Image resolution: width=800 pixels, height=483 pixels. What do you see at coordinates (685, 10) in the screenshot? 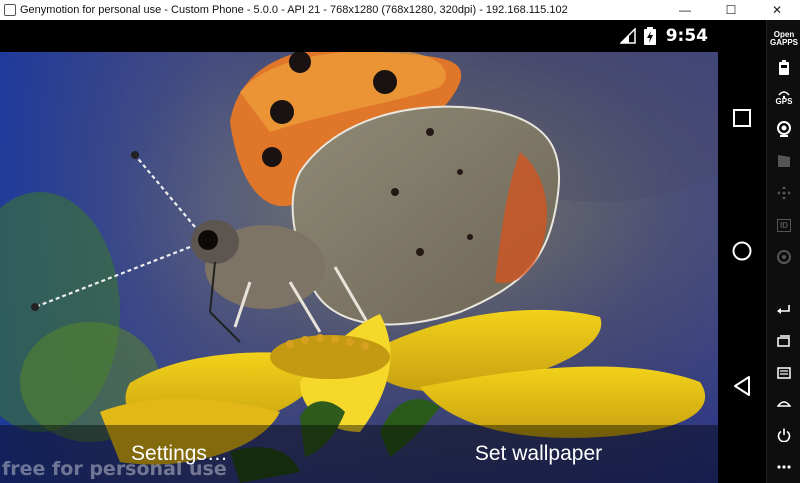
I see `minimize-button: —` at bounding box center [685, 10].